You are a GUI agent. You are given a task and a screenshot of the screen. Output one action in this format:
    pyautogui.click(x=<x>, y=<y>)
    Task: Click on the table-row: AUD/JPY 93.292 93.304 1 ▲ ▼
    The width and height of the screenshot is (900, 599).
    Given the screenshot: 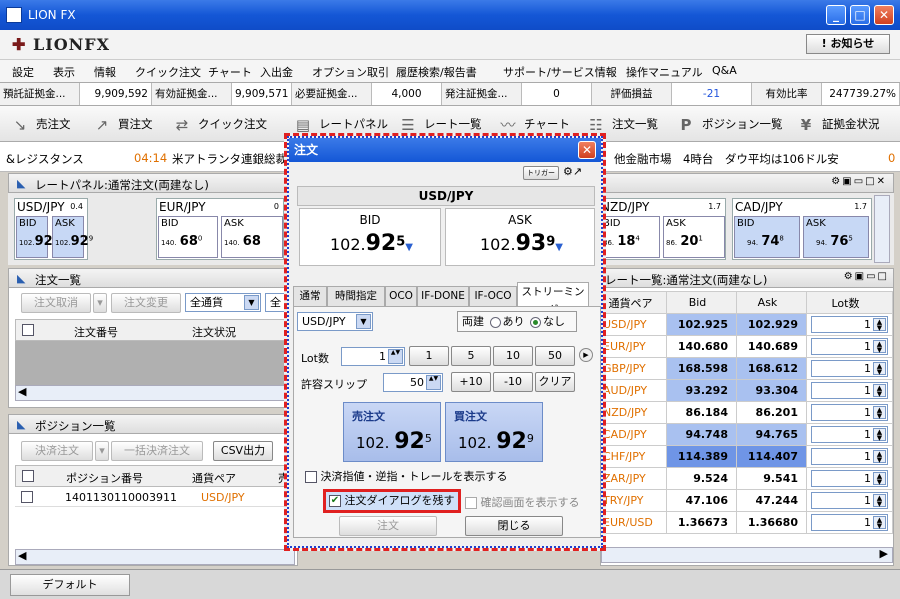 What is the action you would take?
    pyautogui.click(x=746, y=390)
    